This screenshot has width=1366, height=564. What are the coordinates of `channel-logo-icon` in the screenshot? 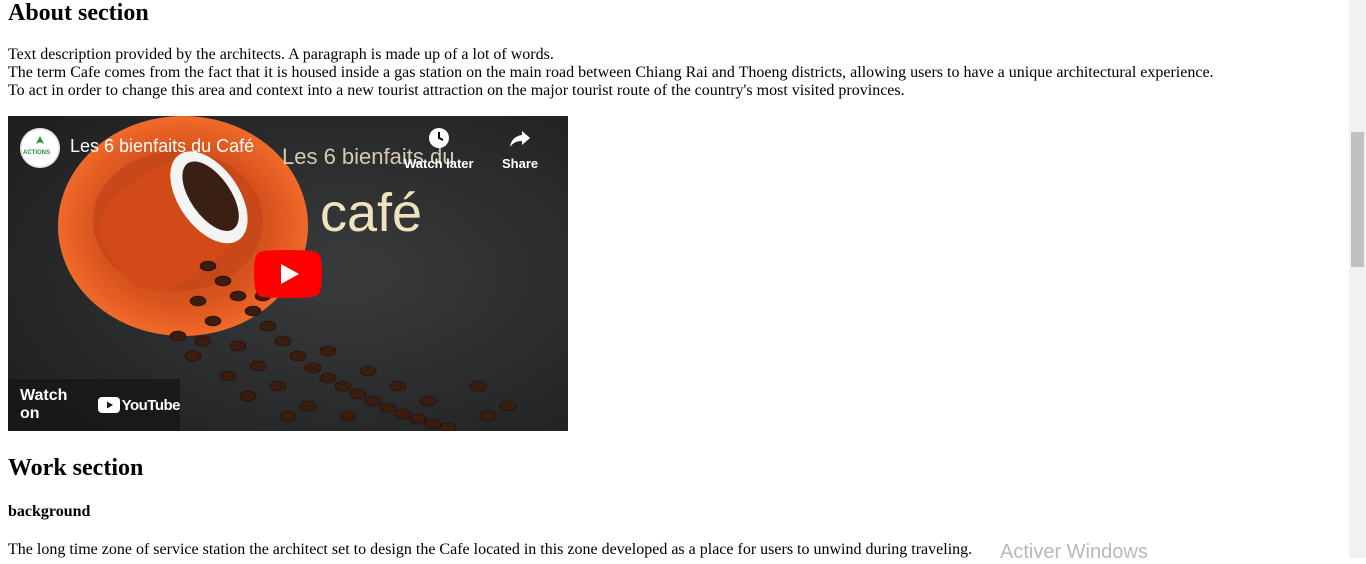 It's located at (40, 148).